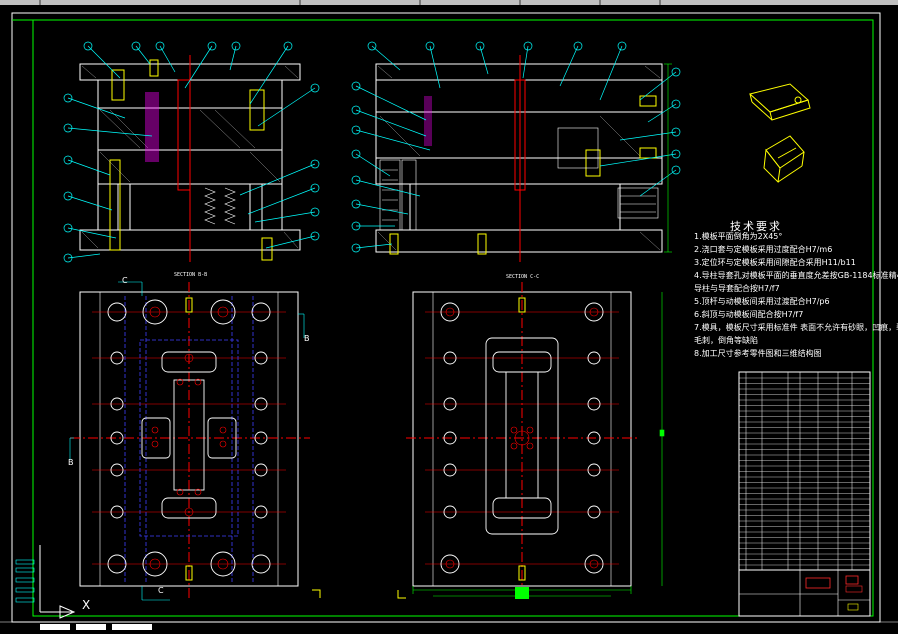 Image resolution: width=898 pixels, height=634 pixels. Describe the element at coordinates (71, 462) in the screenshot. I see `cut-letter-b-left: B` at that location.